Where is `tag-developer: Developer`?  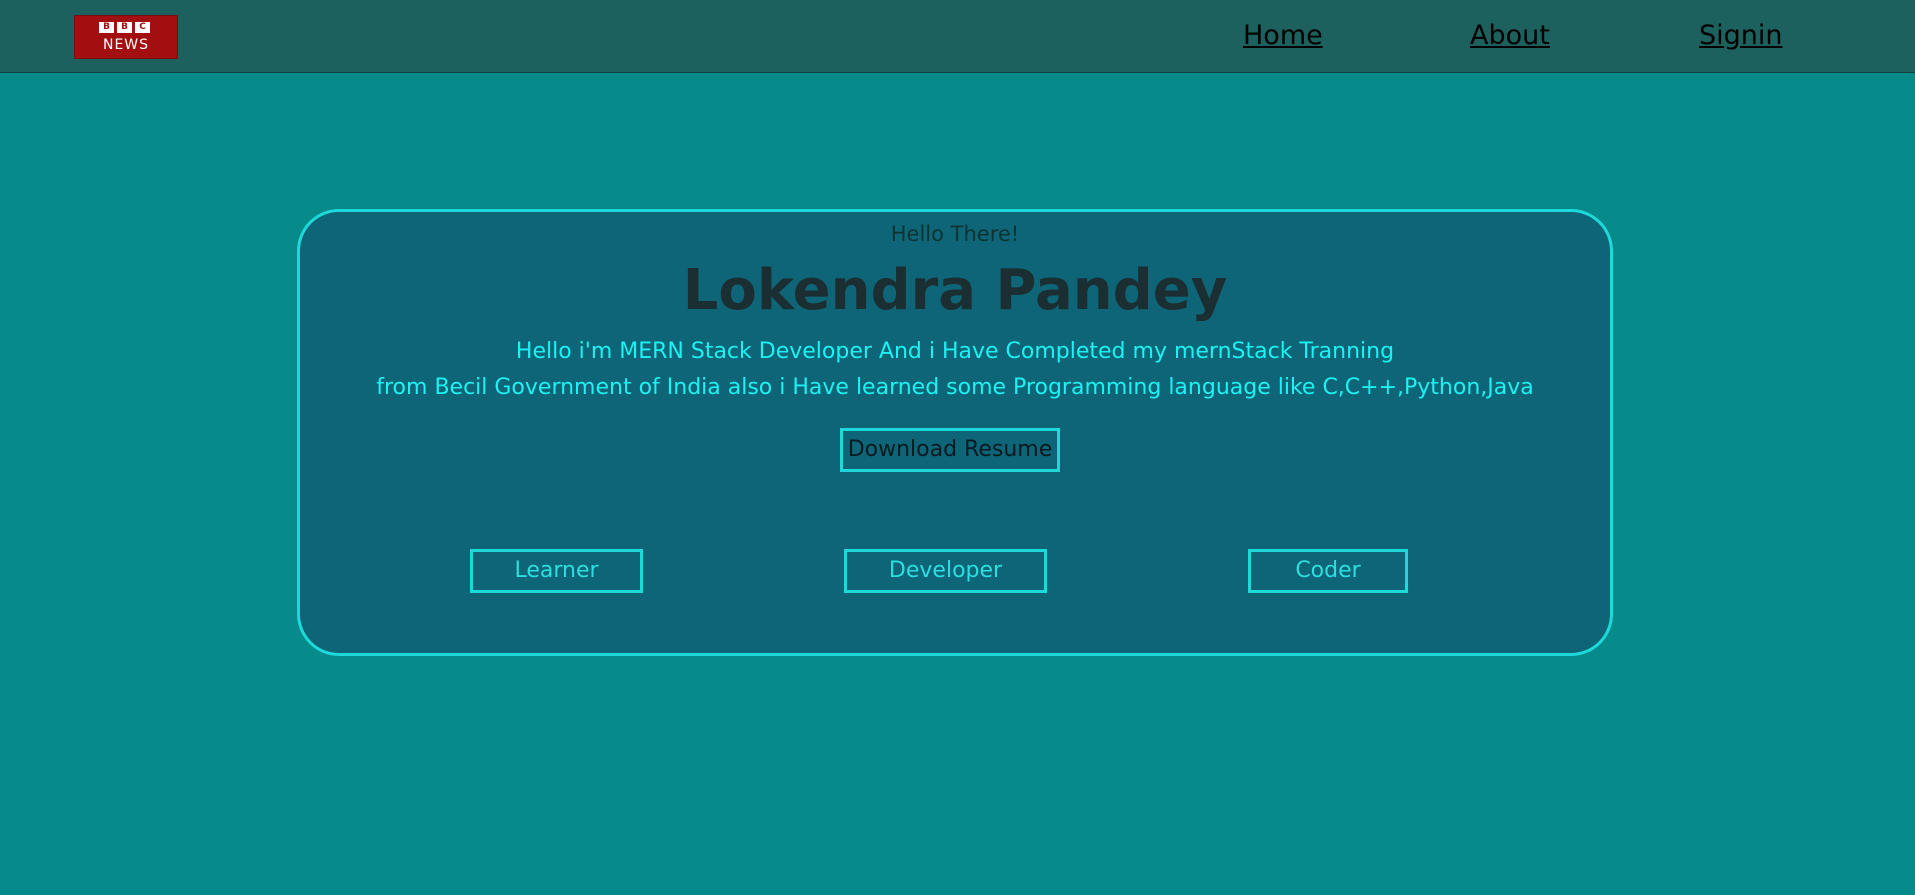
tag-developer: Developer is located at coordinates (945, 571).